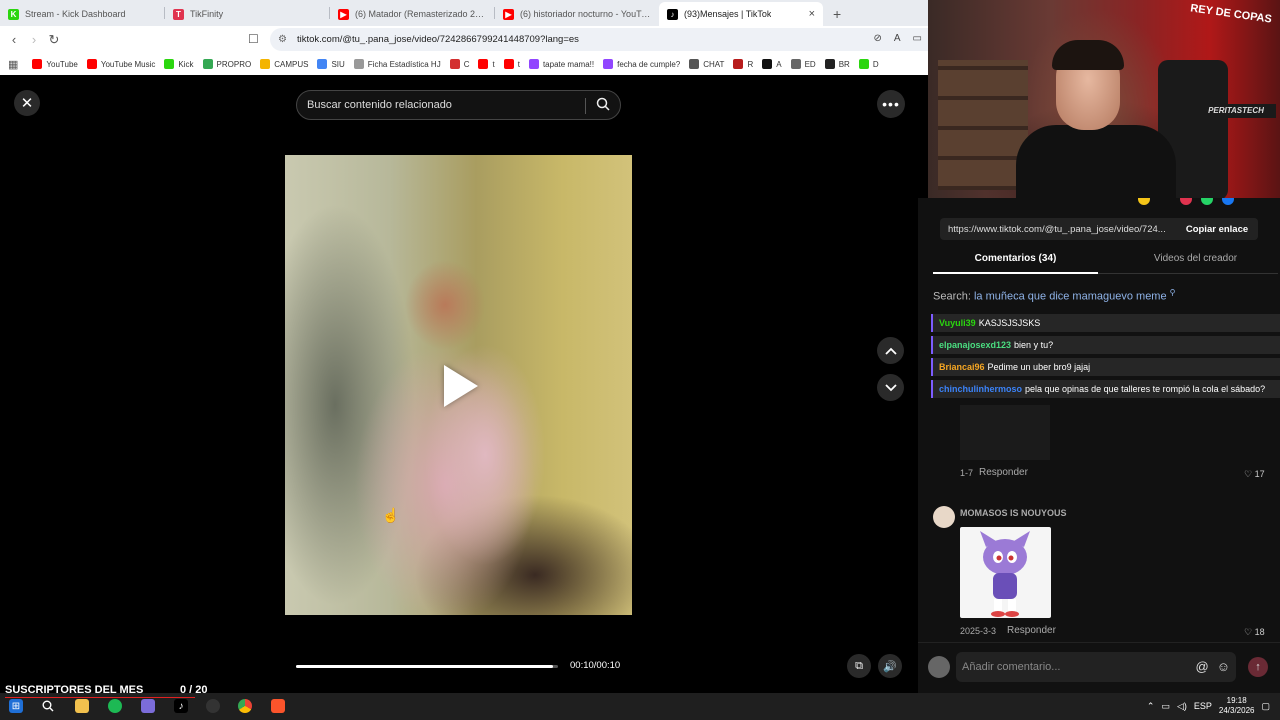 The height and width of the screenshot is (720, 1280). Describe the element at coordinates (412, 14) in the screenshot. I see `tab-matador: ▶ (6) Matador (Remasterizado 2008) -` at that location.